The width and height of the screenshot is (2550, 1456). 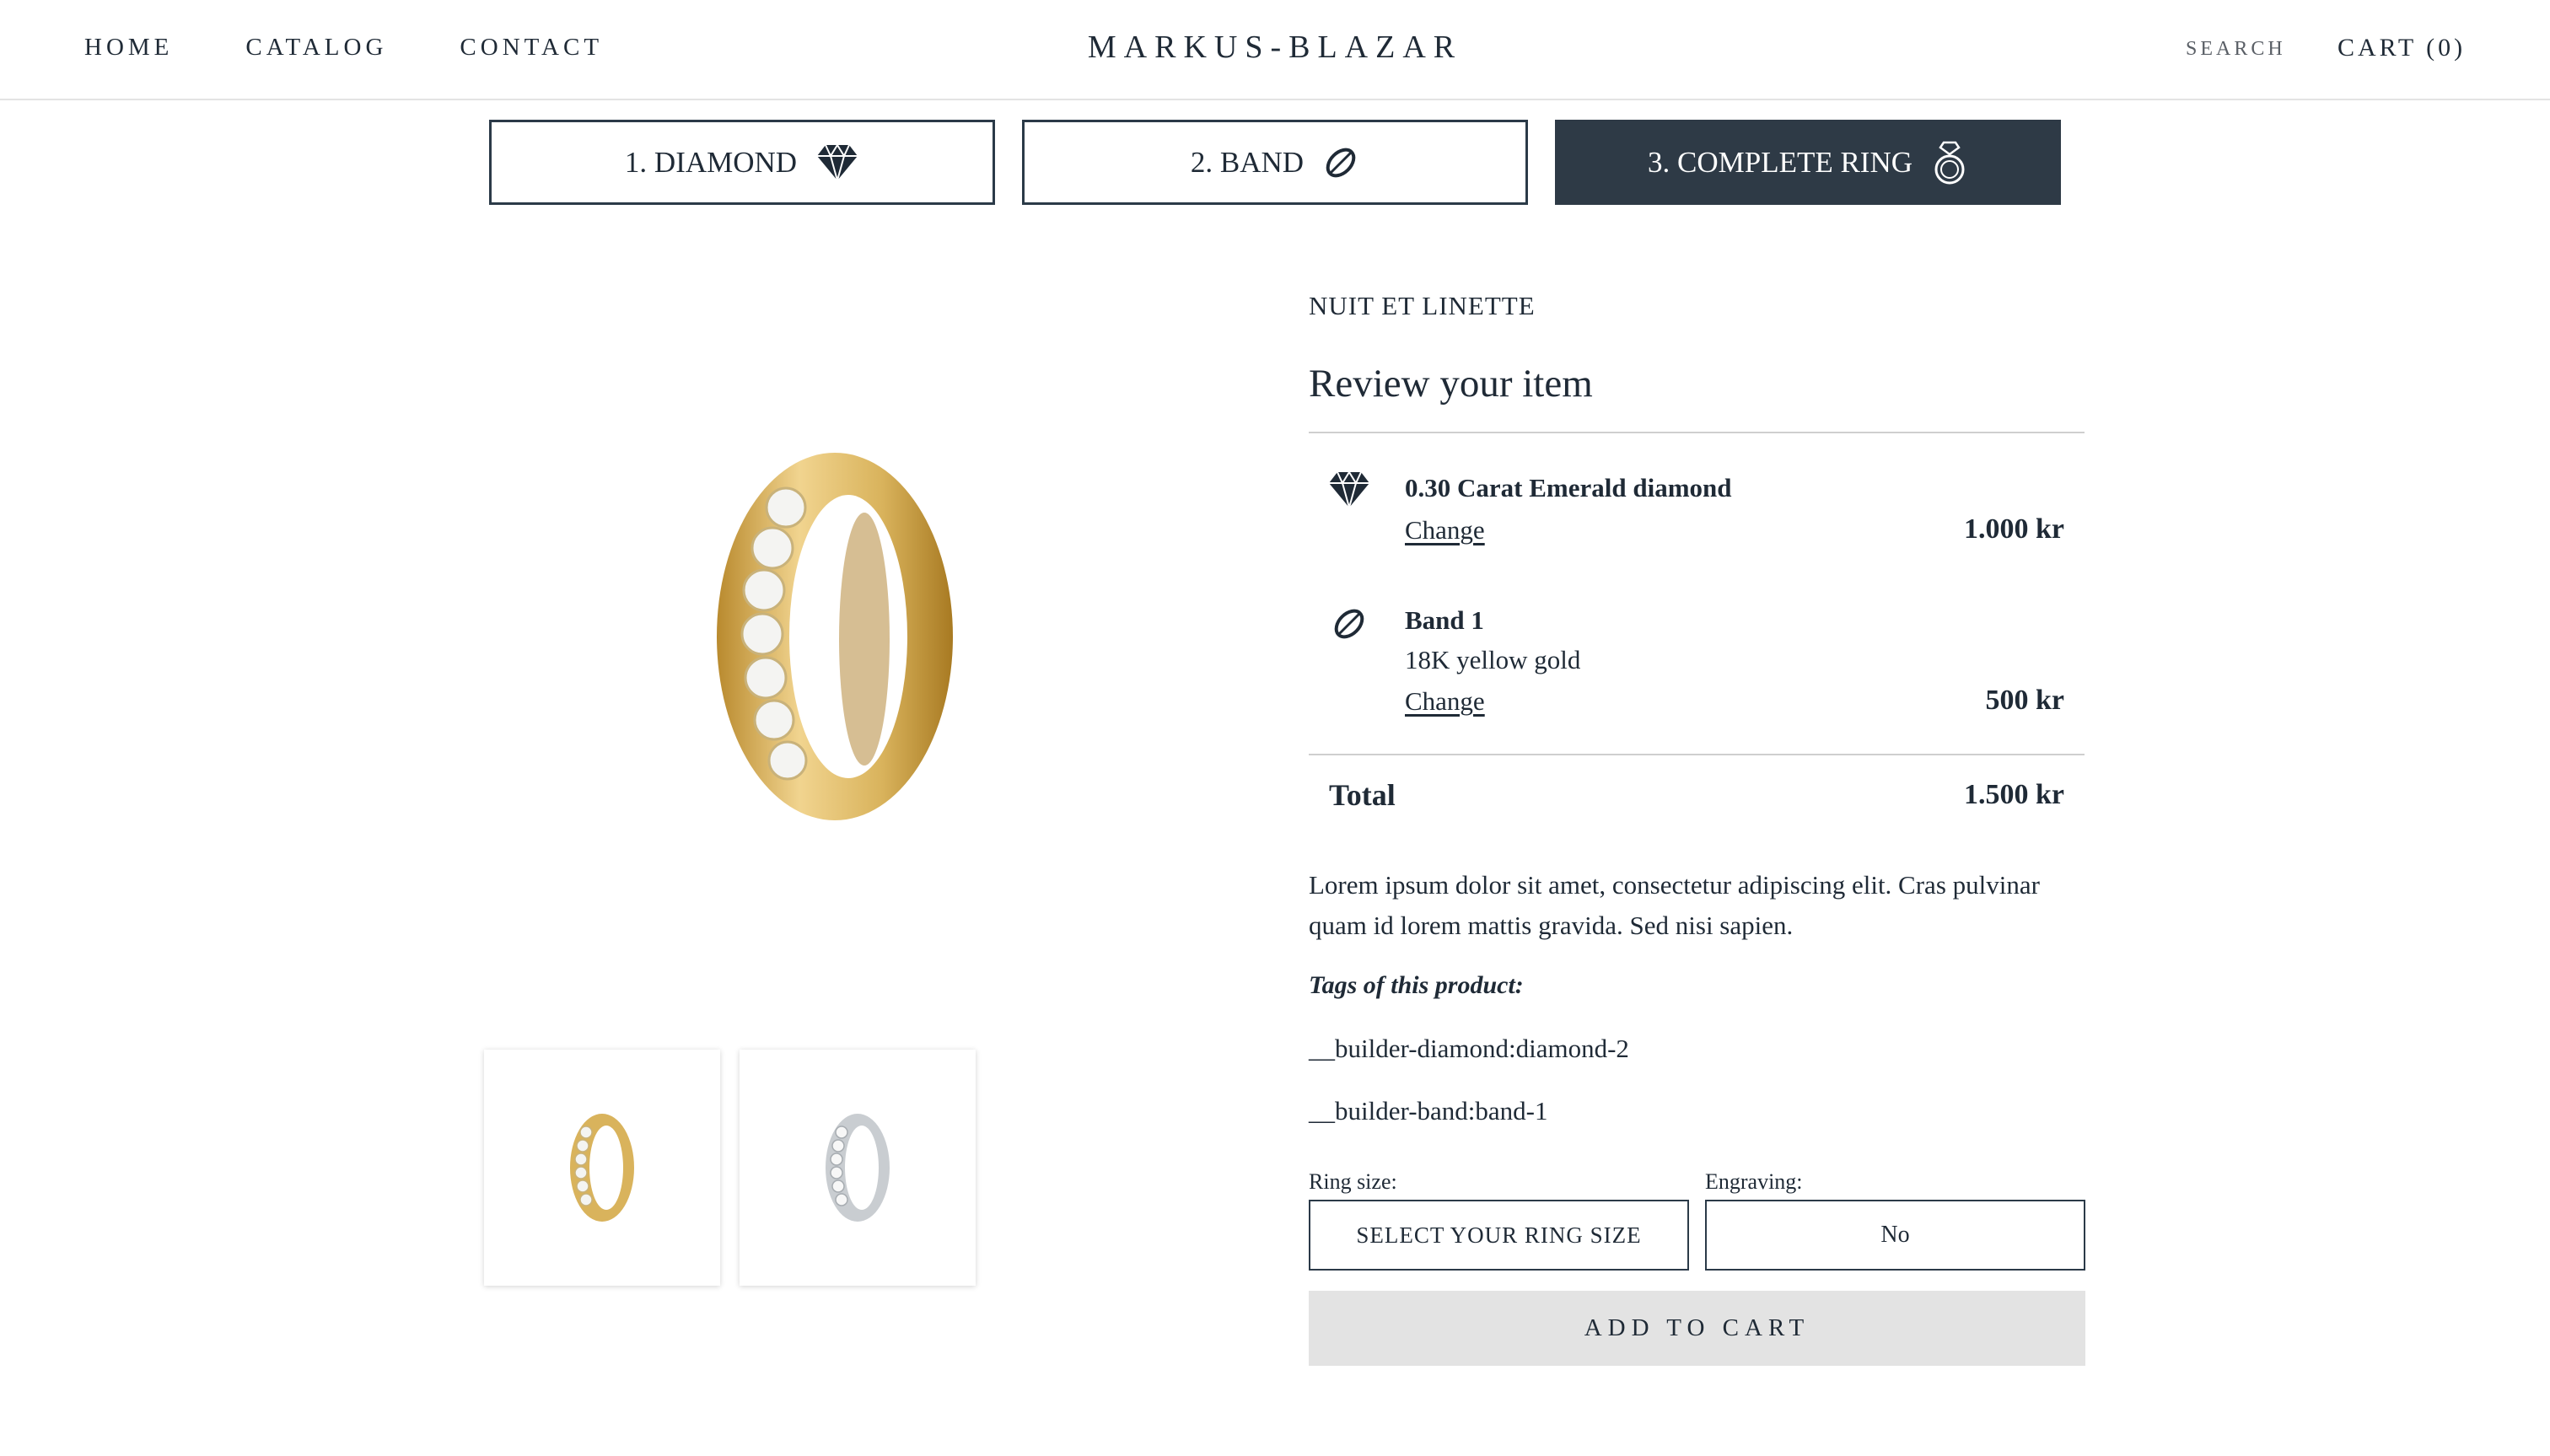 What do you see at coordinates (1445, 530) in the screenshot?
I see `change-diamond-link: Change` at bounding box center [1445, 530].